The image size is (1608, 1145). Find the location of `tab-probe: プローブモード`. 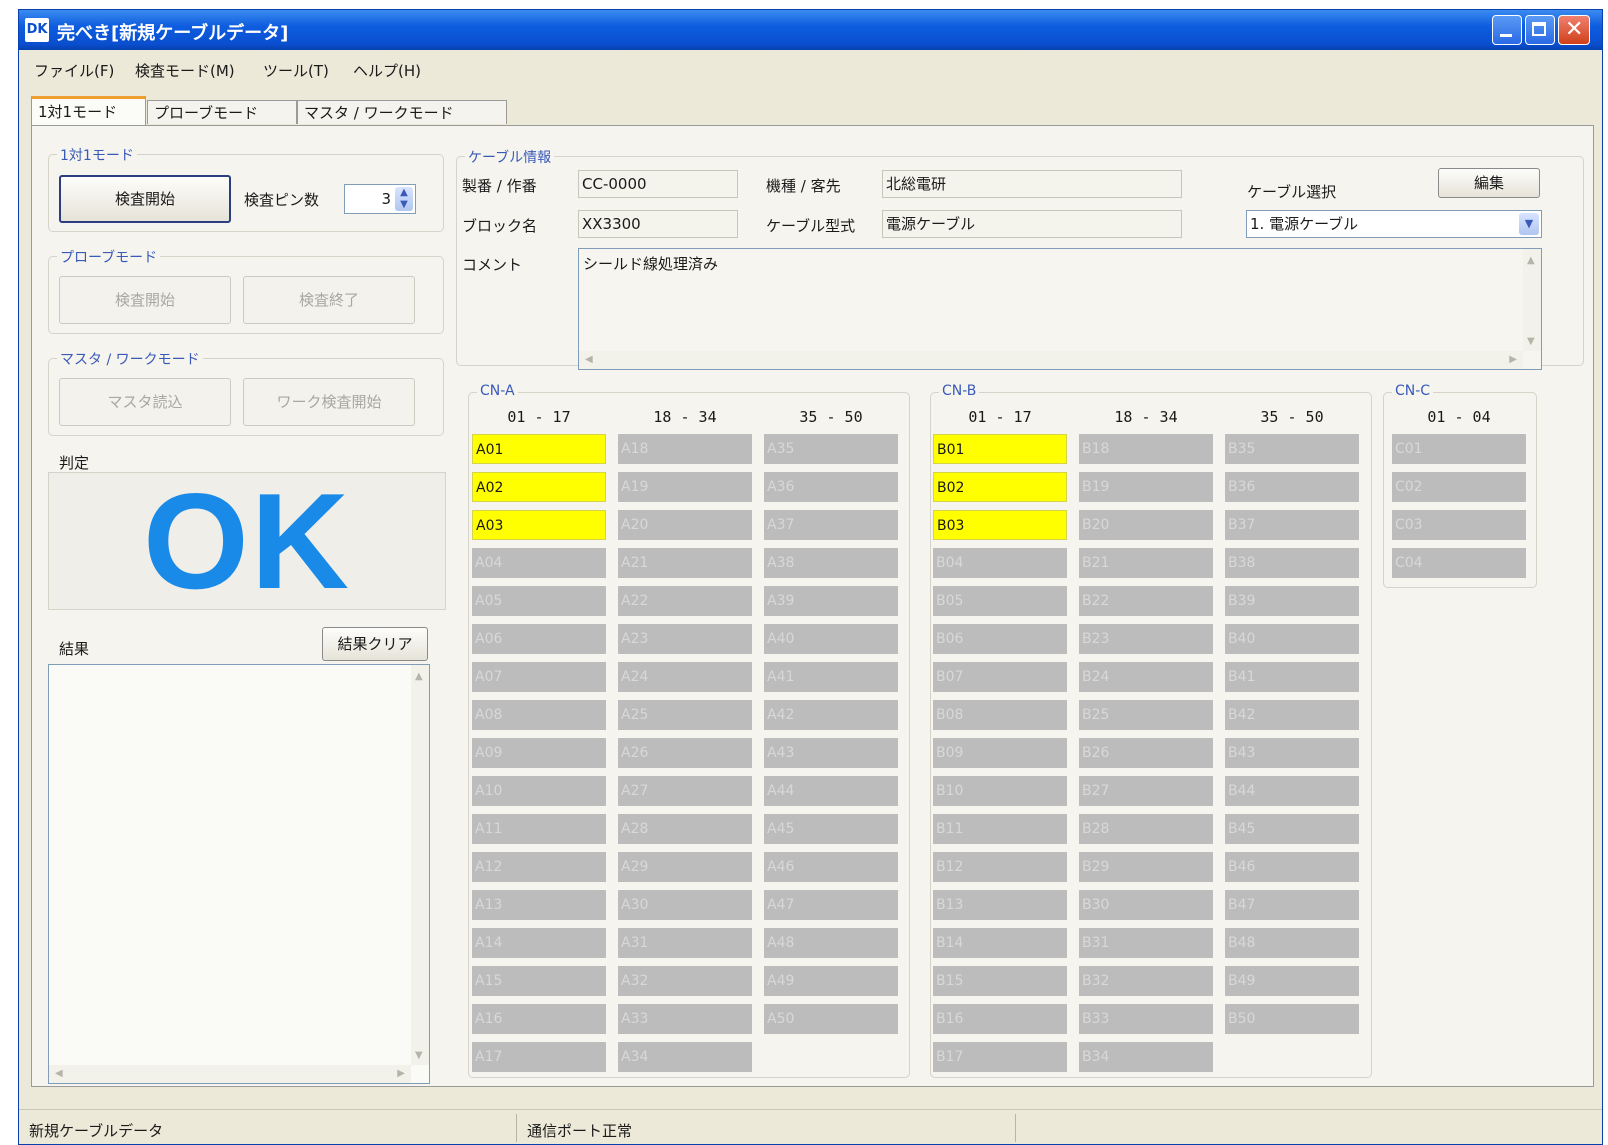

tab-probe: プローブモード is located at coordinates (222, 112).